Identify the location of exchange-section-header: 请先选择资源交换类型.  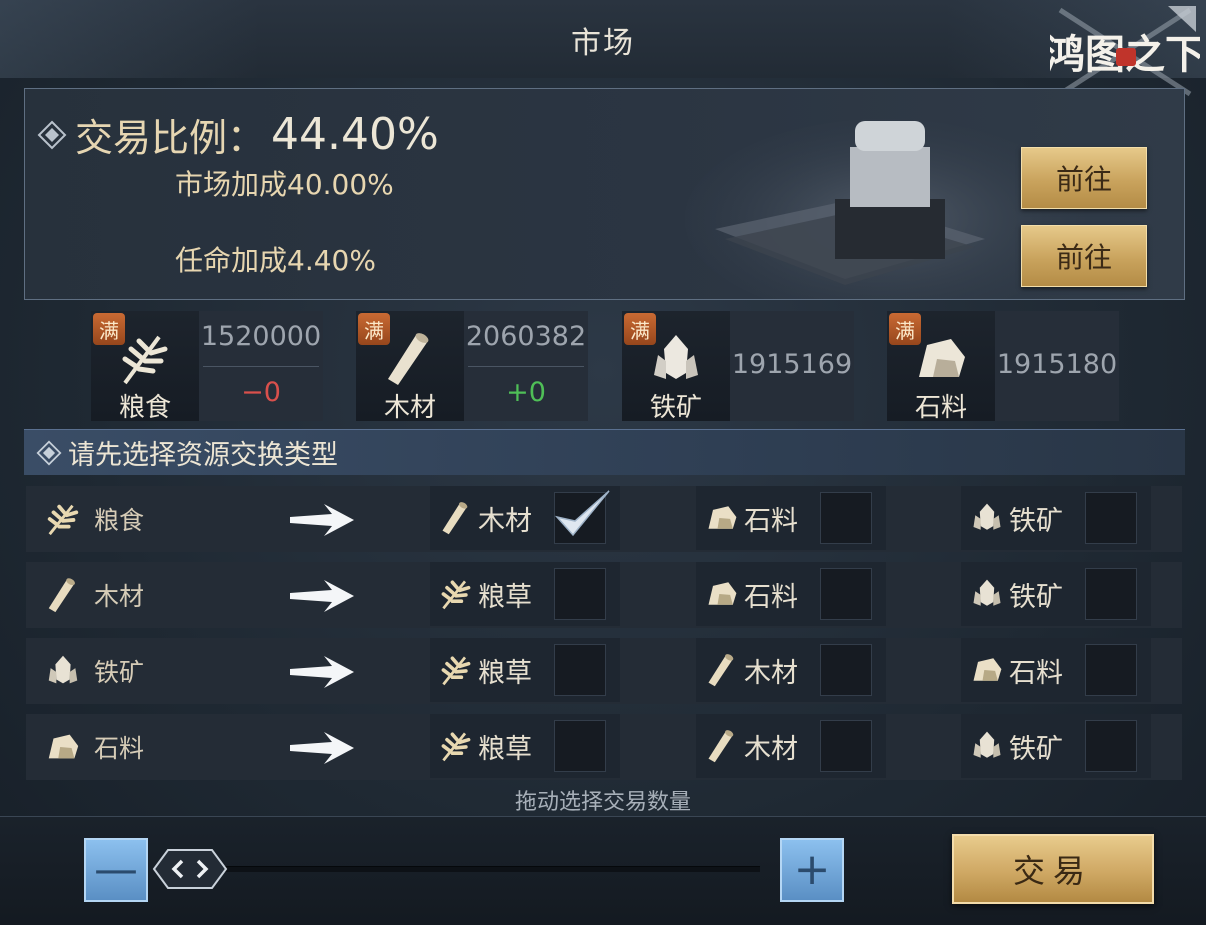
(604, 452).